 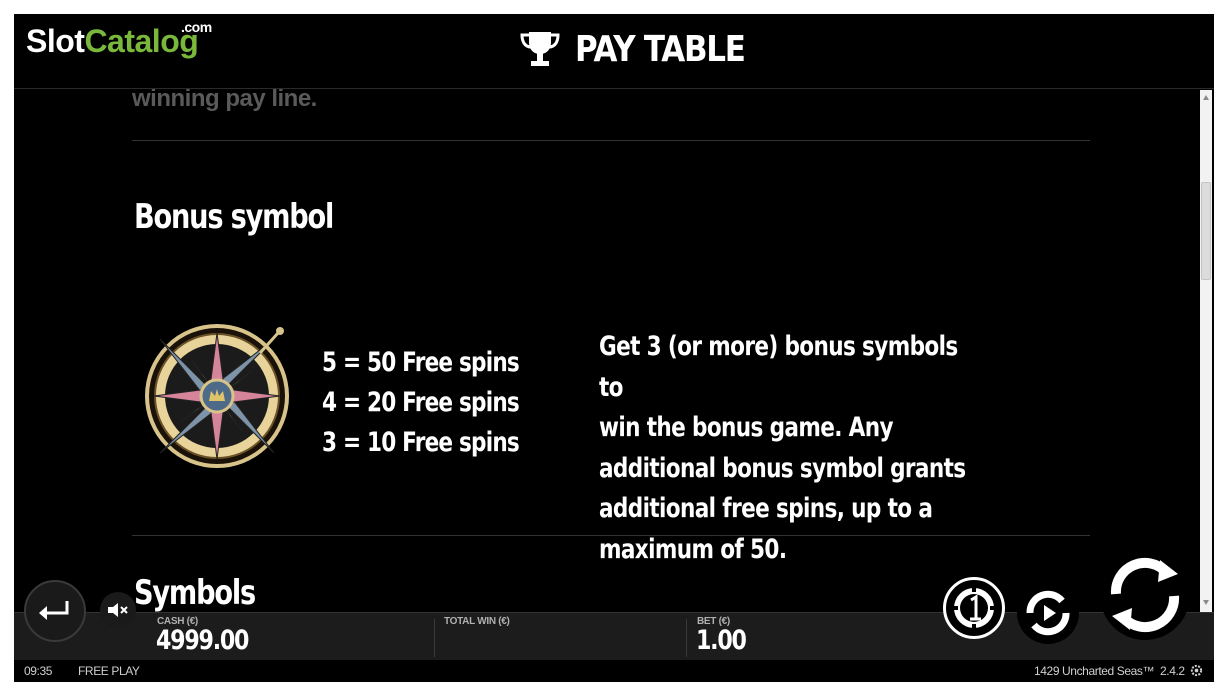 What do you see at coordinates (1094, 671) in the screenshot?
I see `game-name: 1429 Uncharted Seas™` at bounding box center [1094, 671].